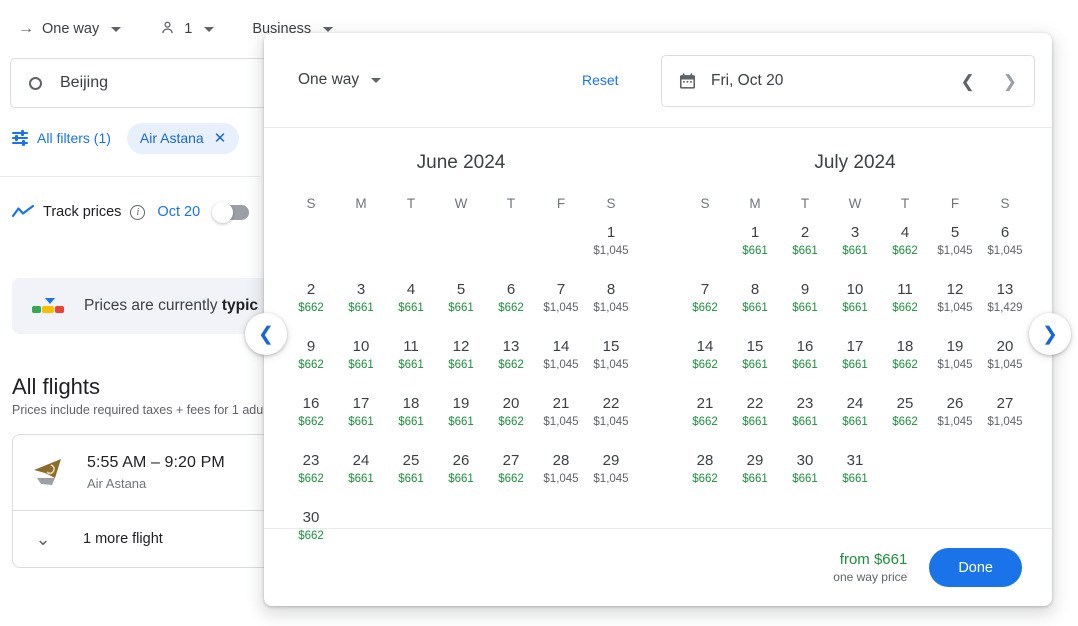 The height and width of the screenshot is (626, 1078). I want to click on popup-trip-type-selector: One way, so click(340, 80).